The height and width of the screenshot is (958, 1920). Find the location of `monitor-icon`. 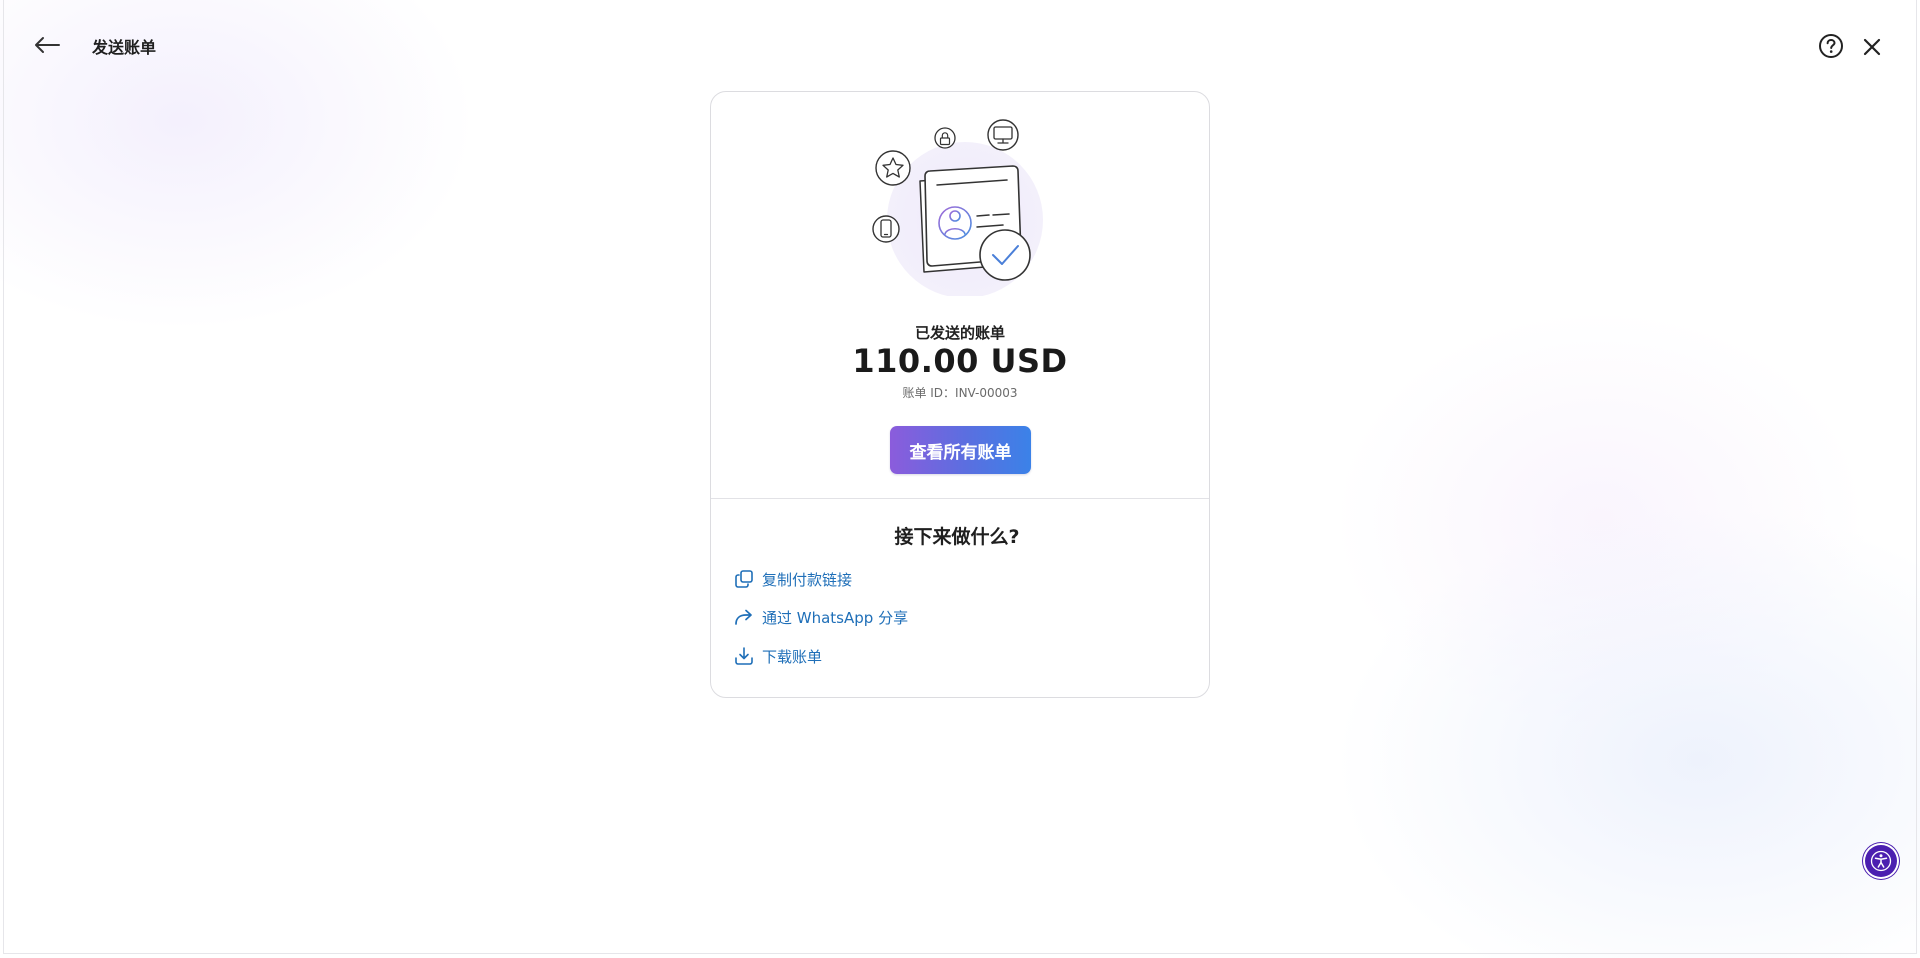

monitor-icon is located at coordinates (1003, 135).